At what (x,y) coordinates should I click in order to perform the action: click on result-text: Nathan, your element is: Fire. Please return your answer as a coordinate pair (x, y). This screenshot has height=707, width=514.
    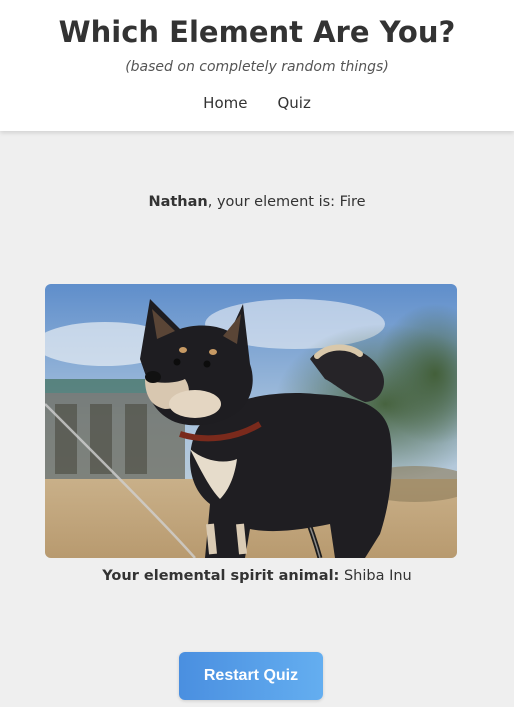
    Looking at the image, I should click on (257, 202).